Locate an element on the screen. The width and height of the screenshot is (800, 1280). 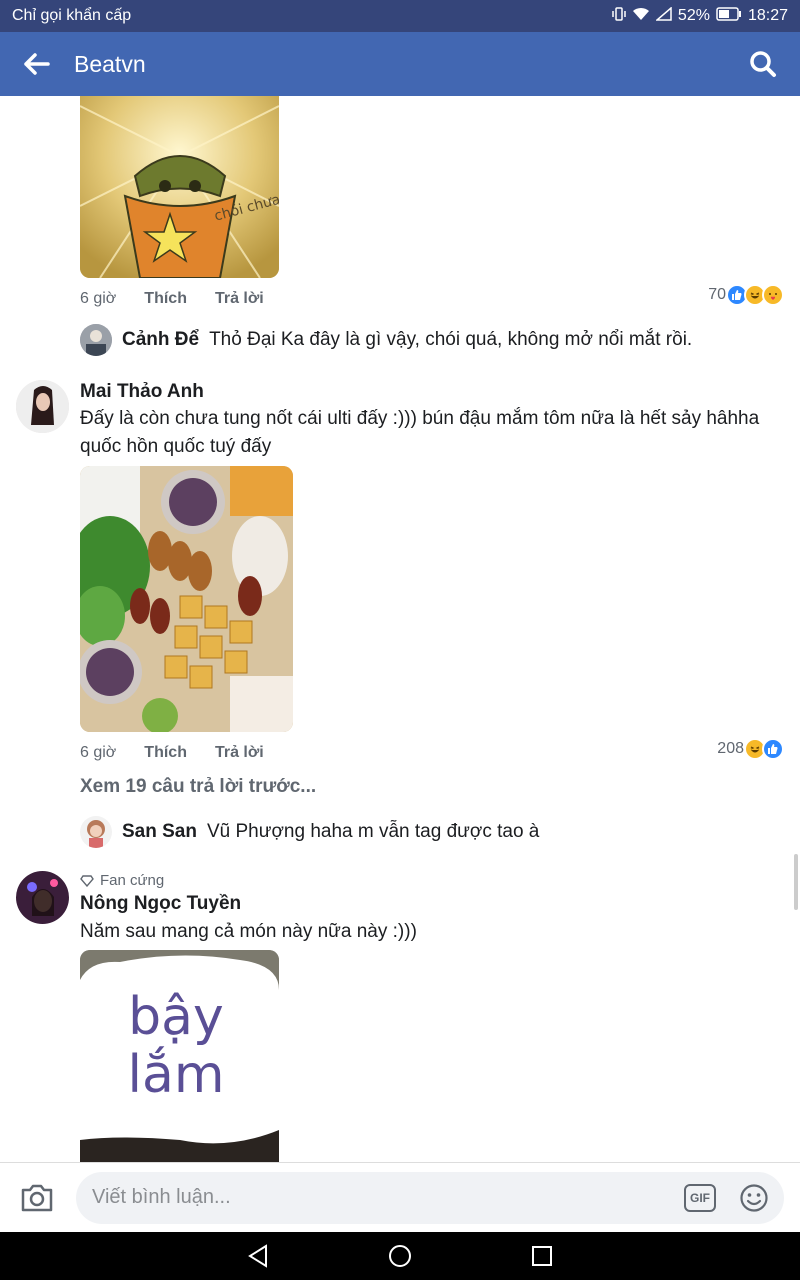
fan-badge-label: Fan cứng is located at coordinates (132, 880).